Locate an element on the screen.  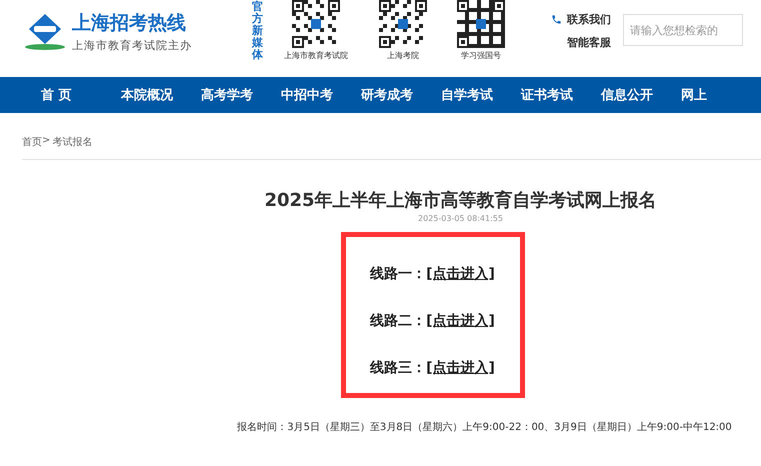
qr-code-label: 学习强国号 is located at coordinates (481, 55).